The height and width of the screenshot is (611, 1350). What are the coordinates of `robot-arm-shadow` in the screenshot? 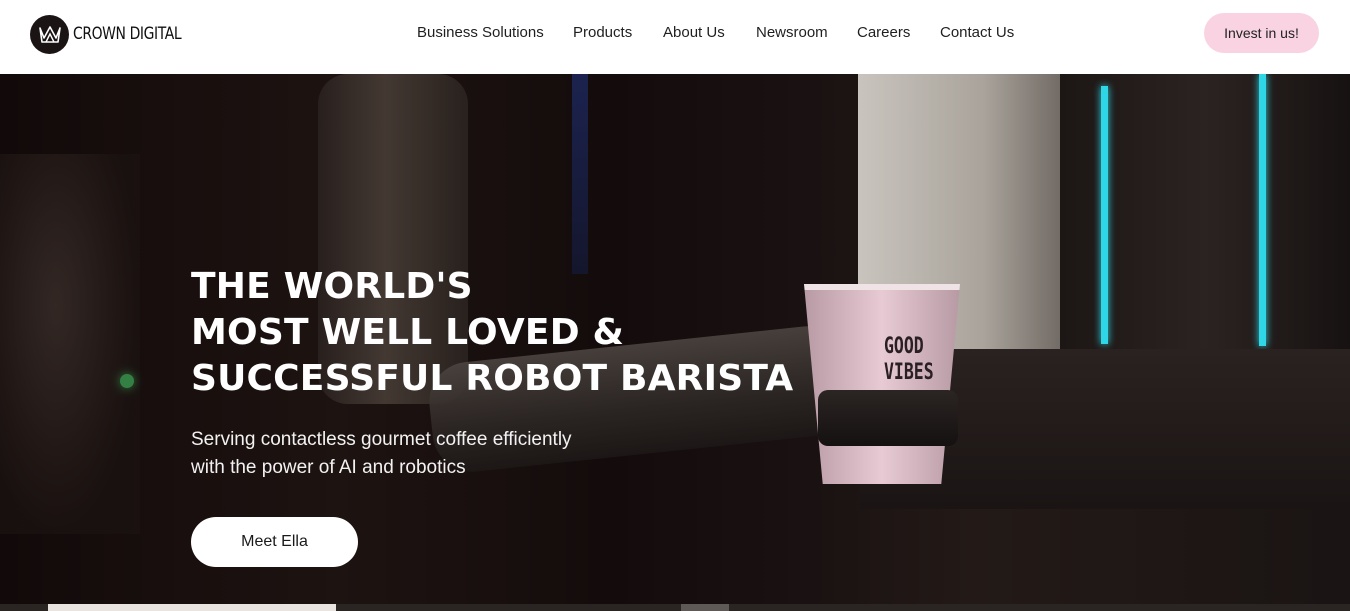 It's located at (70, 344).